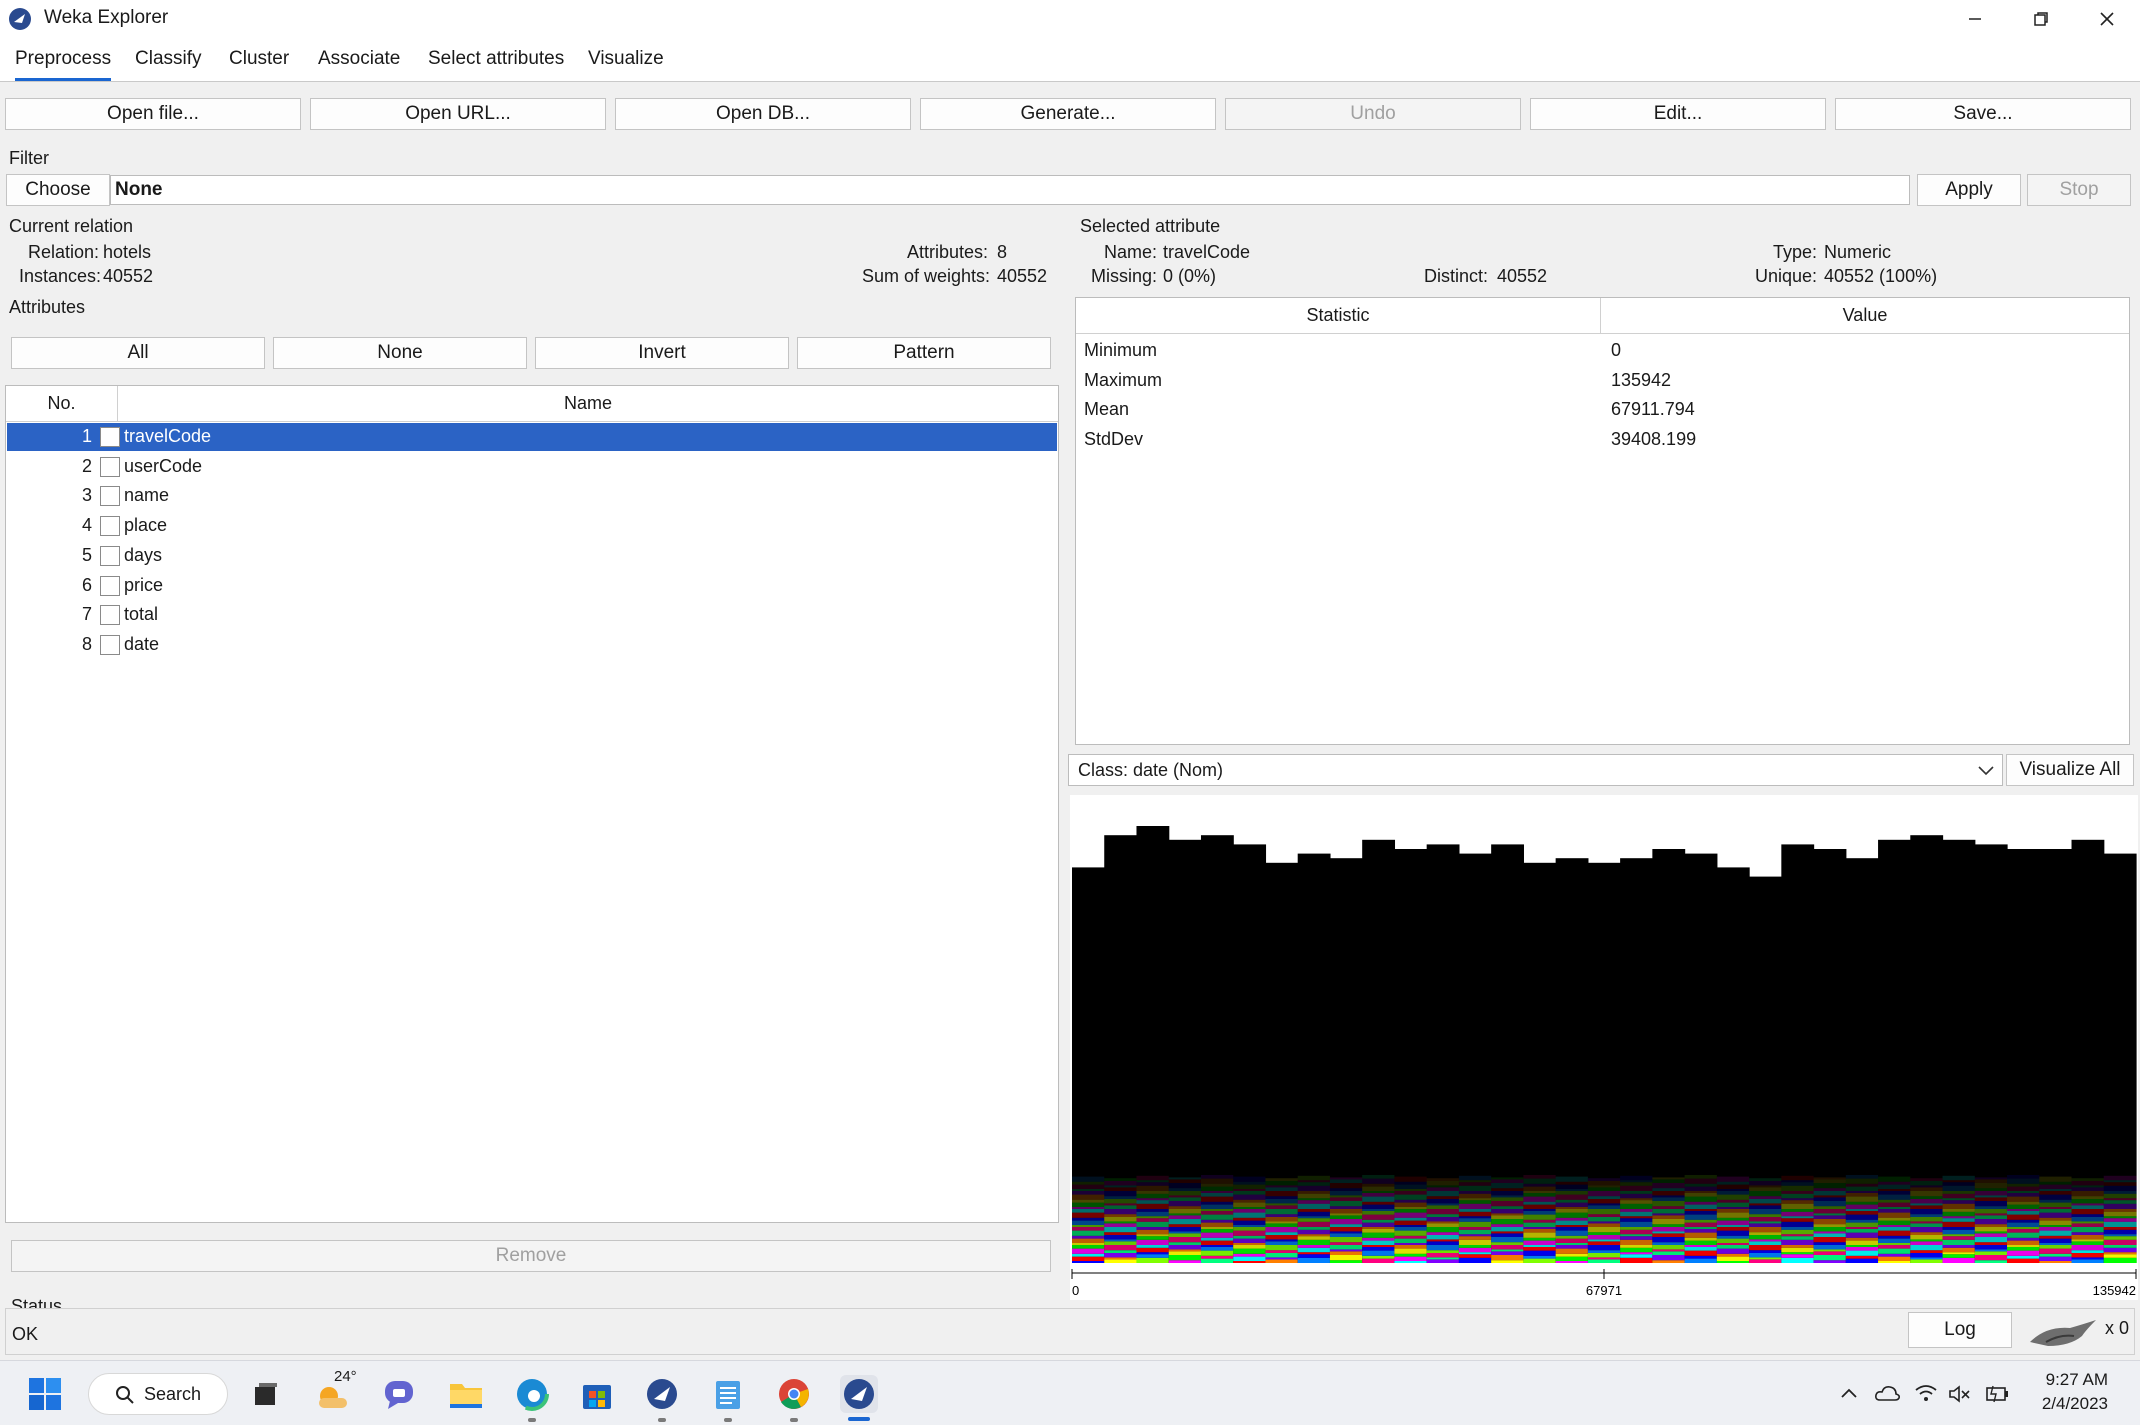 The height and width of the screenshot is (1425, 2140). I want to click on tab-cluster: Cluster, so click(259, 63).